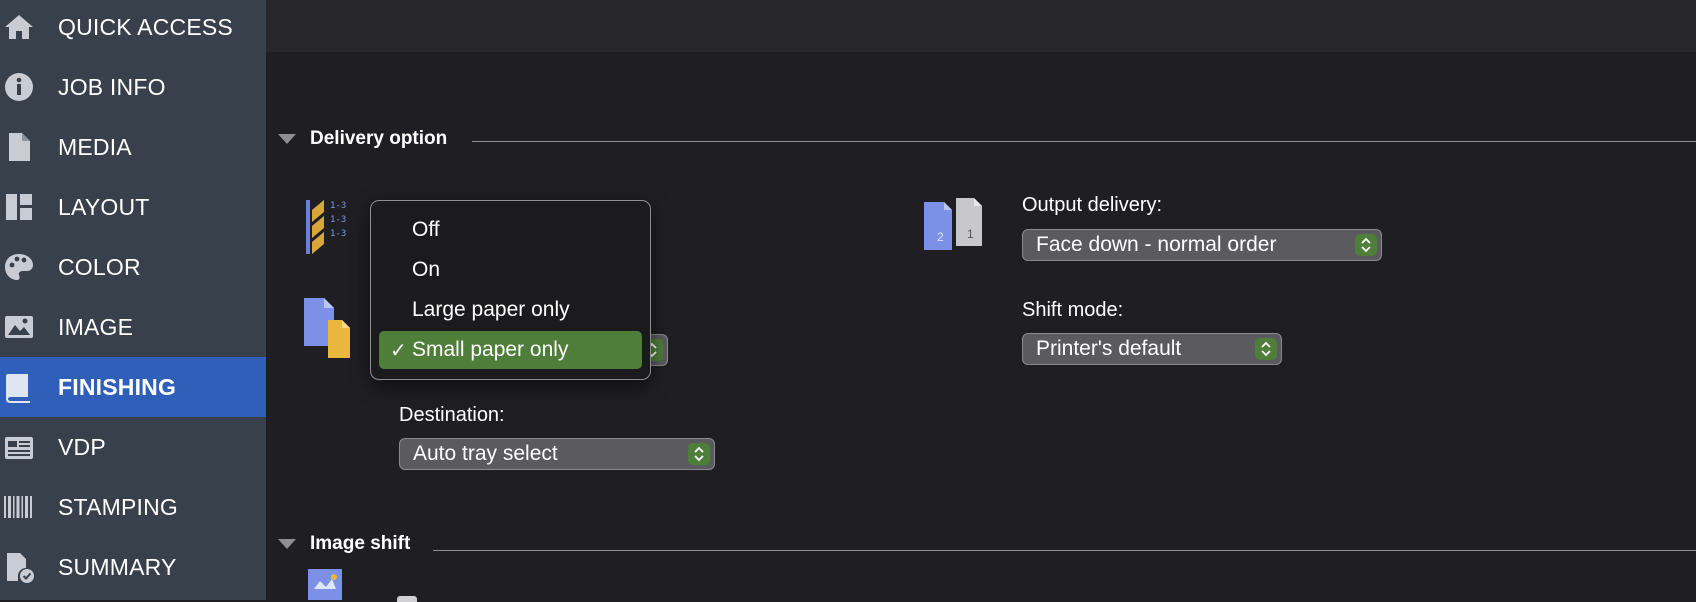  Describe the element at coordinates (510, 230) in the screenshot. I see `menu-item-off: Off` at that location.